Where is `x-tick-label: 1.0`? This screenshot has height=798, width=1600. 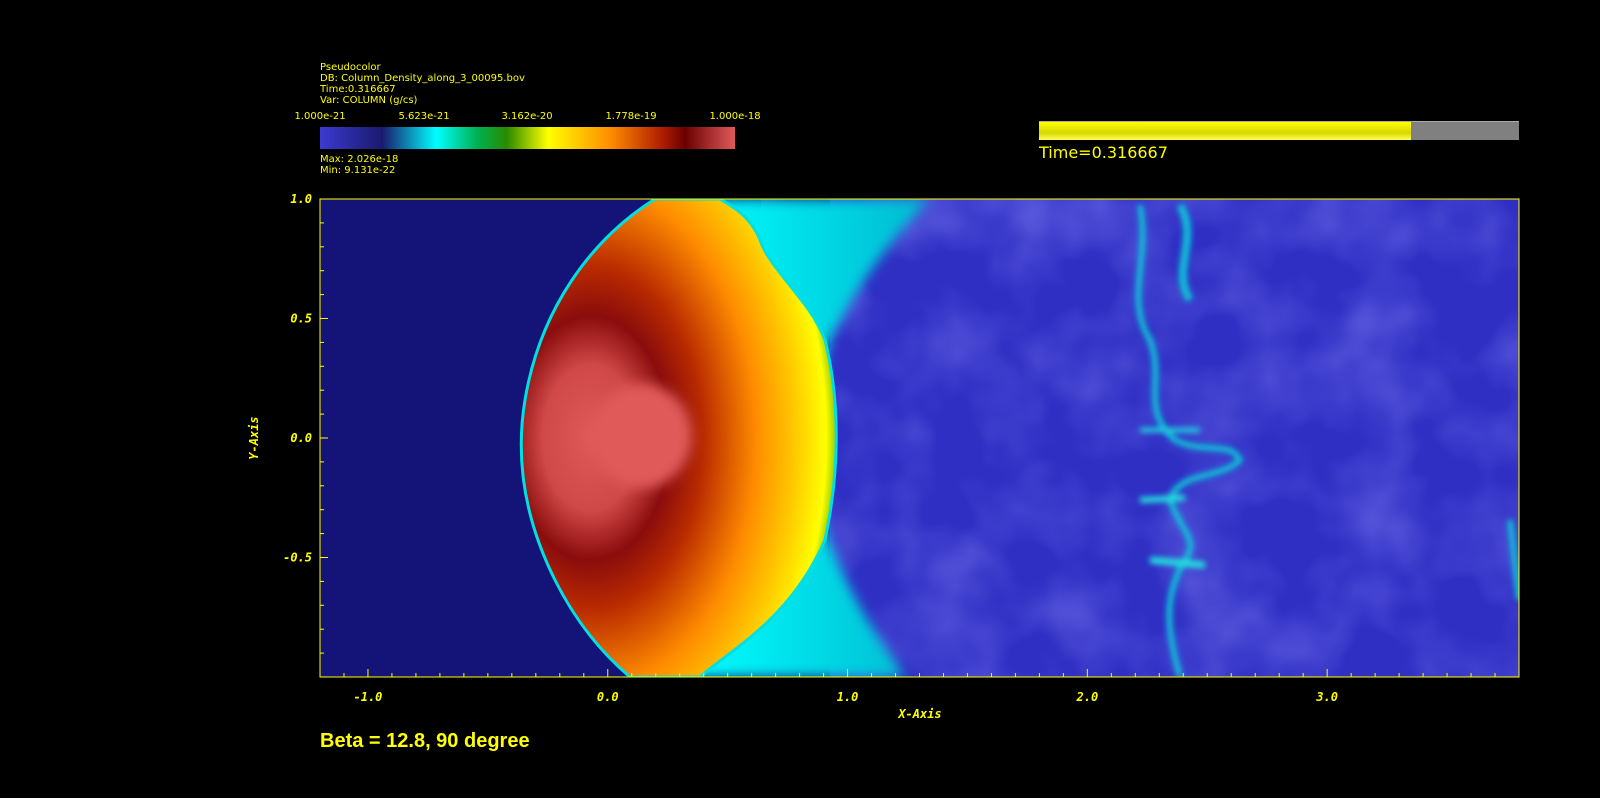 x-tick-label: 1.0 is located at coordinates (848, 697).